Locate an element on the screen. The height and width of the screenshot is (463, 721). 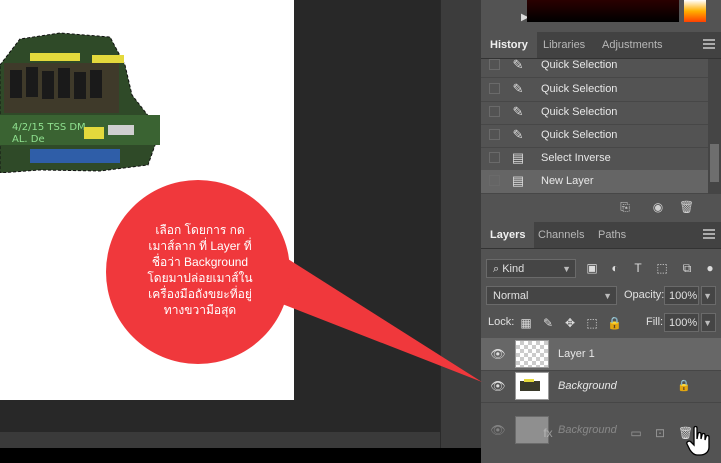
history-item: ▤ Select Inverse is located at coordinates (594, 159).